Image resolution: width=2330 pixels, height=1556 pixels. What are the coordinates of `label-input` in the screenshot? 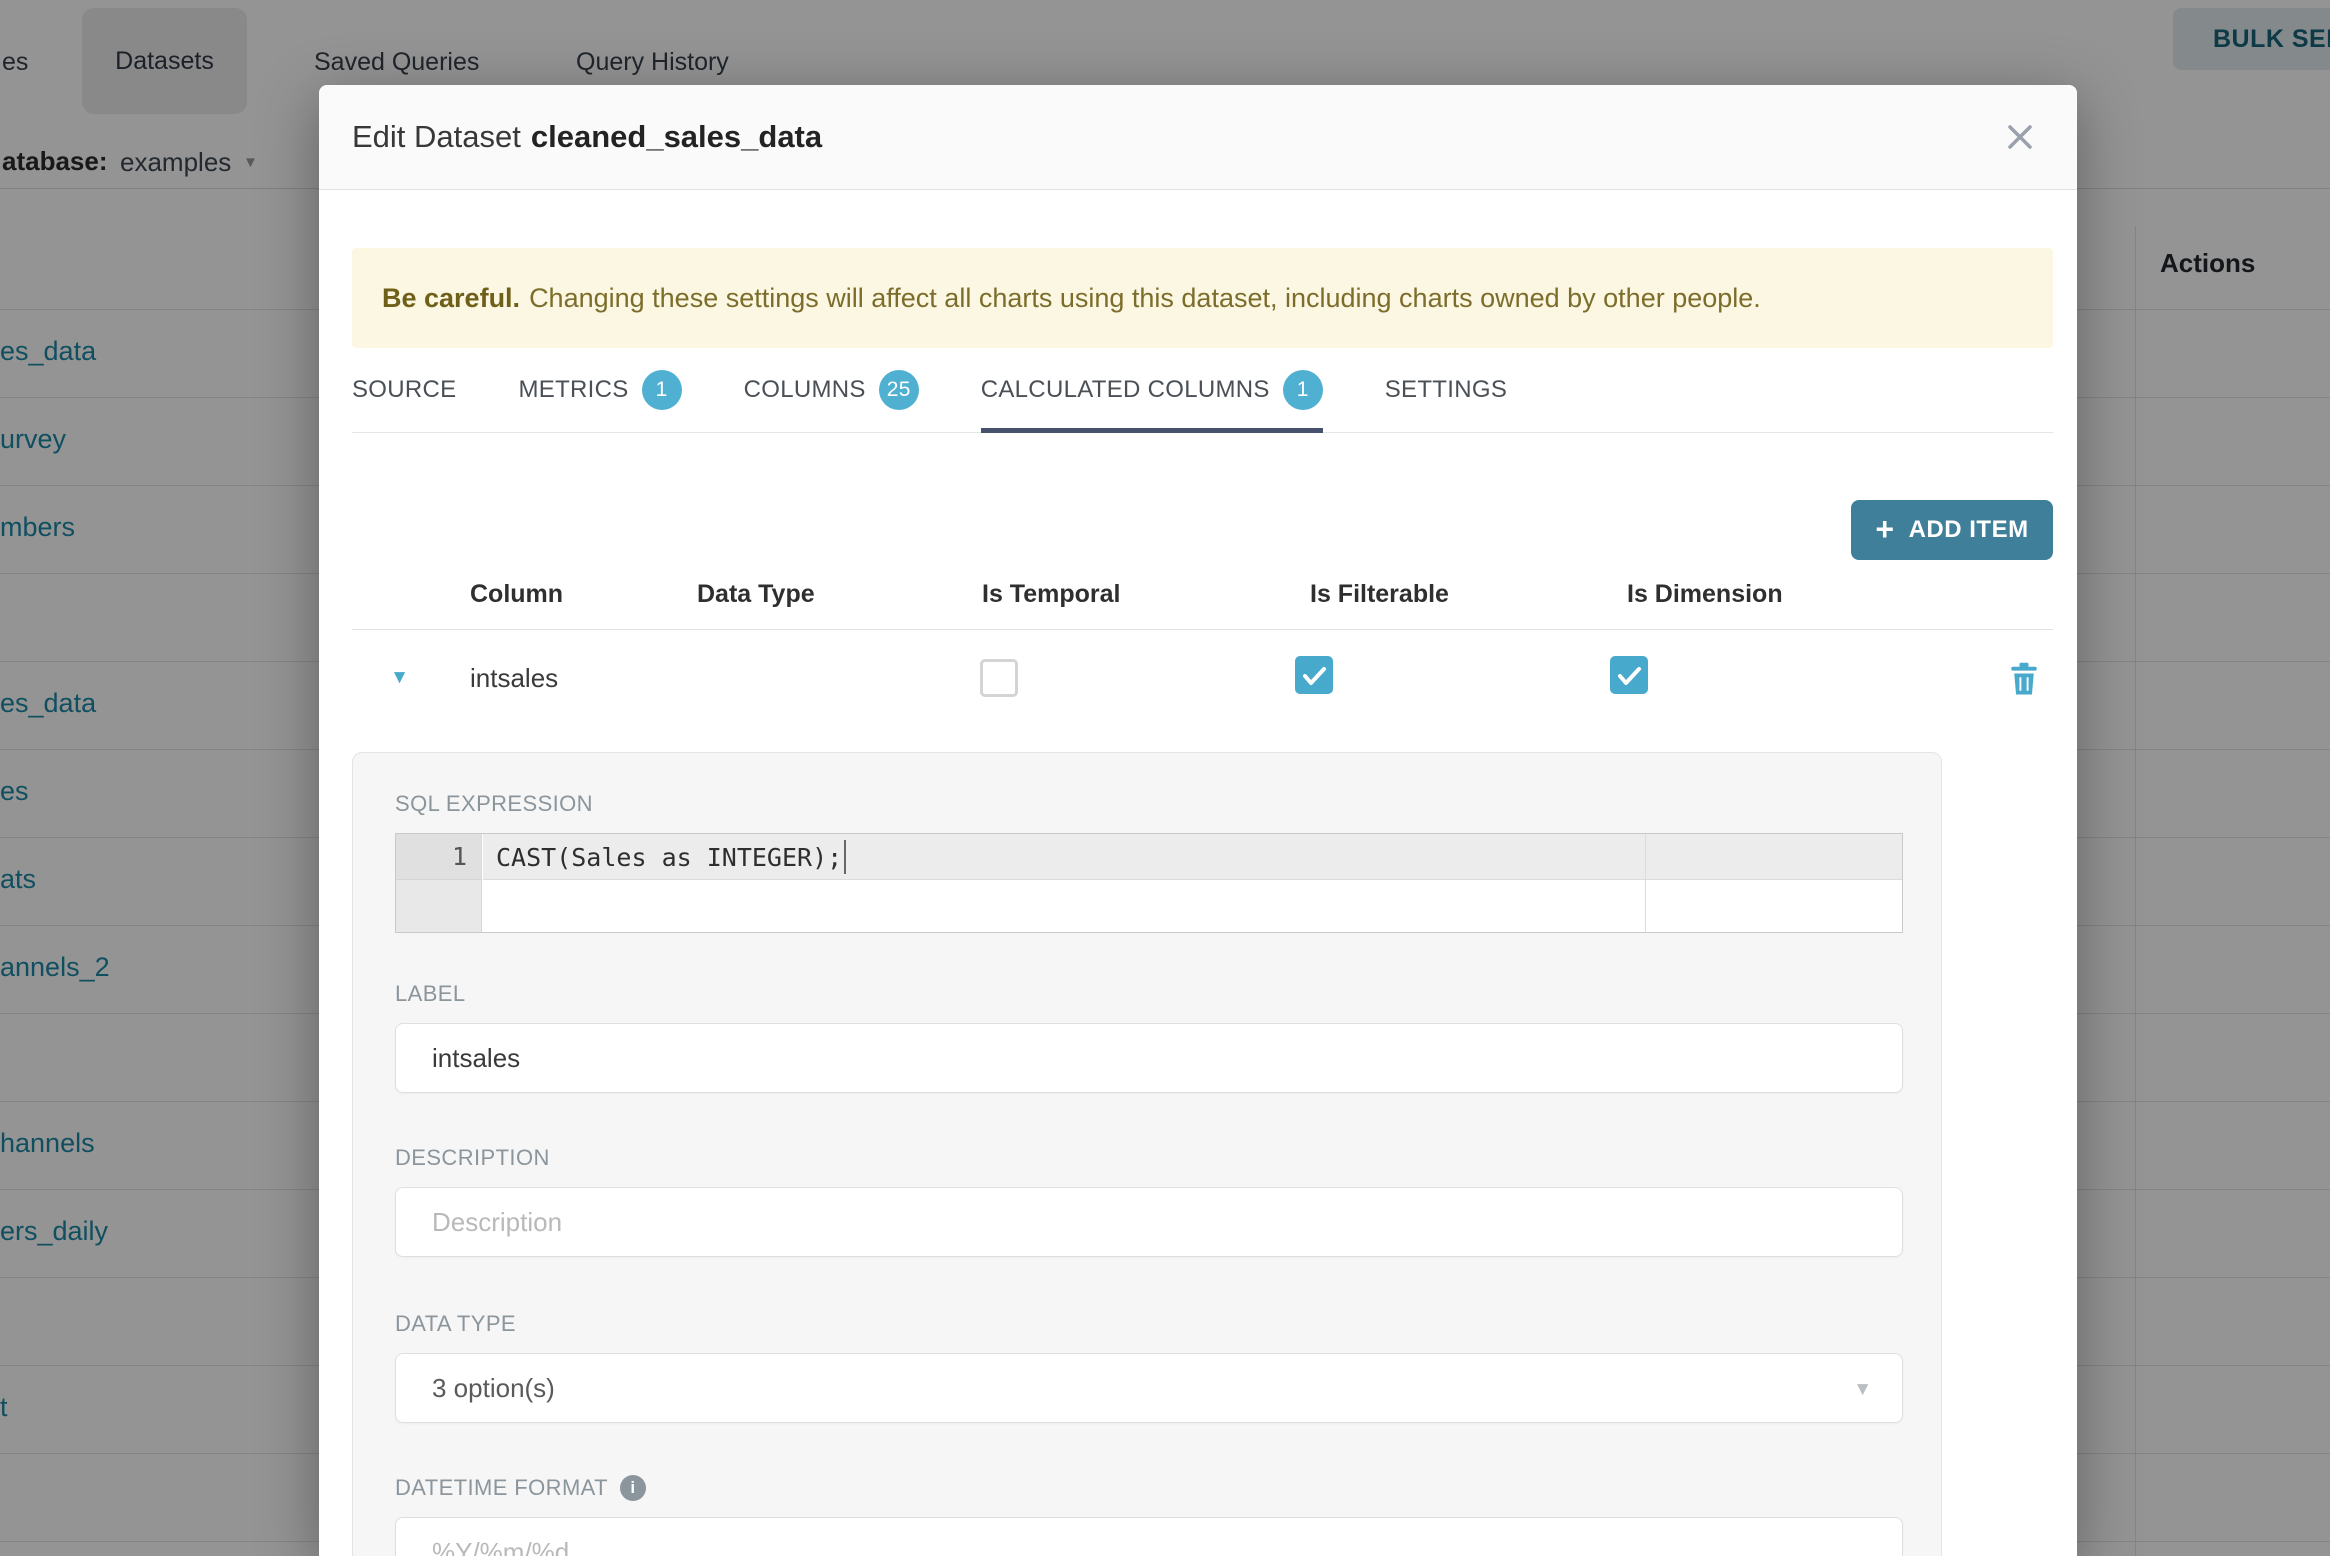 It's located at (1149, 1058).